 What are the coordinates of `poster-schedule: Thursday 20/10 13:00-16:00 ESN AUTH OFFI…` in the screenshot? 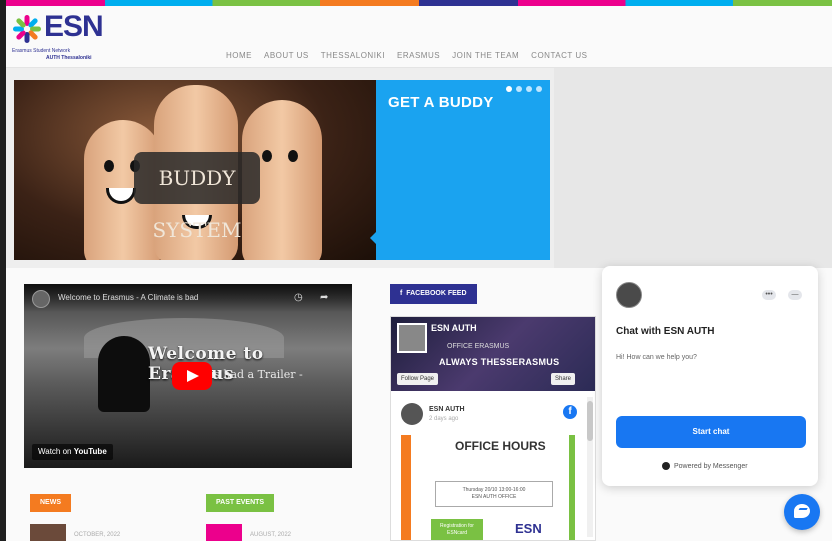 It's located at (494, 494).